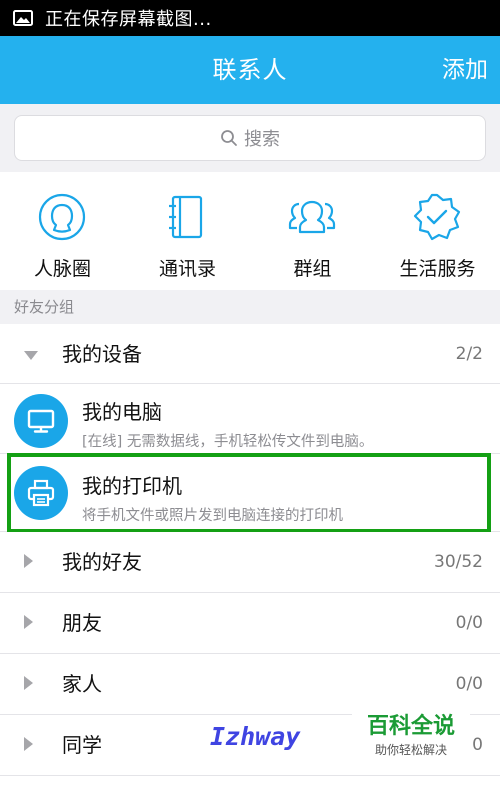  I want to click on search-bar: 搜索, so click(250, 138).